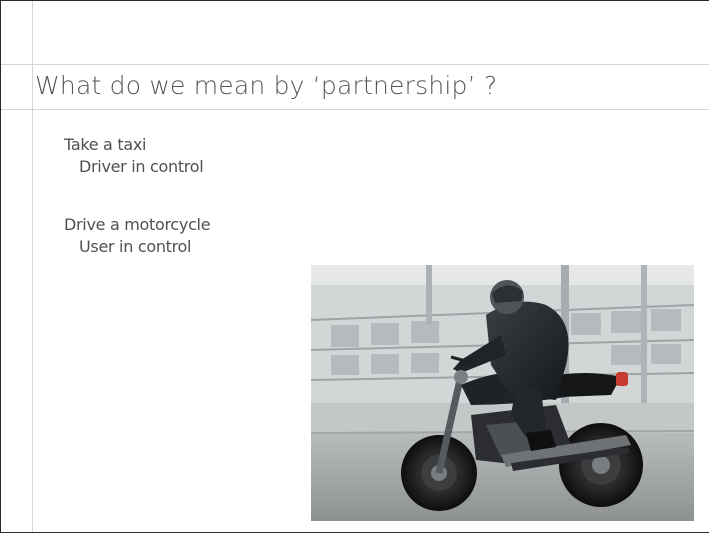  Describe the element at coordinates (32, 266) in the screenshot. I see `vertical-guide-line` at that location.